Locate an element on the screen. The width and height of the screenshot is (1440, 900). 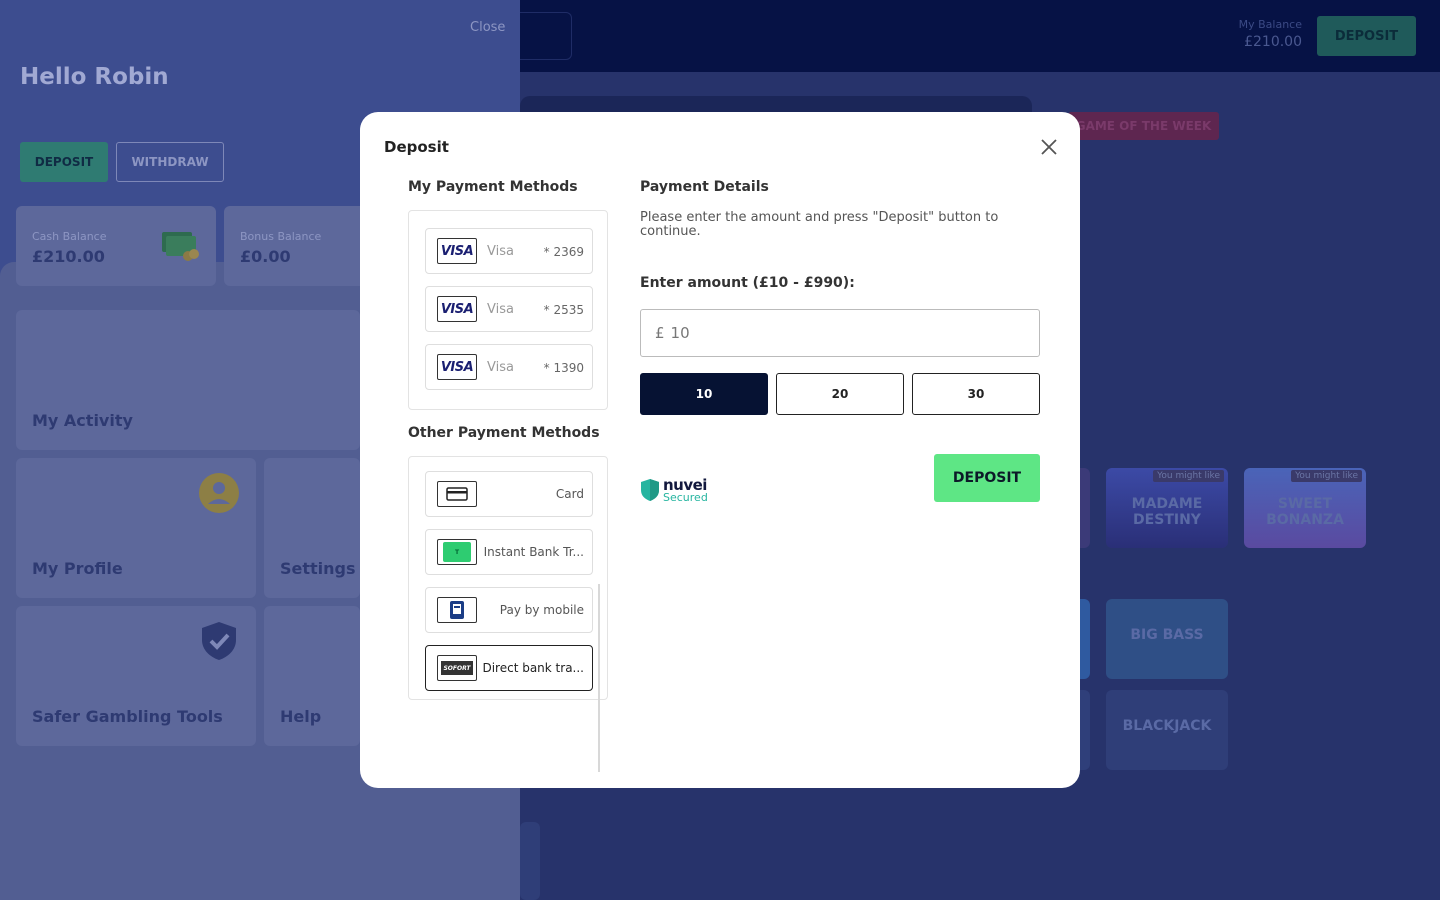
tile-label: BIG BASS is located at coordinates (1167, 635).